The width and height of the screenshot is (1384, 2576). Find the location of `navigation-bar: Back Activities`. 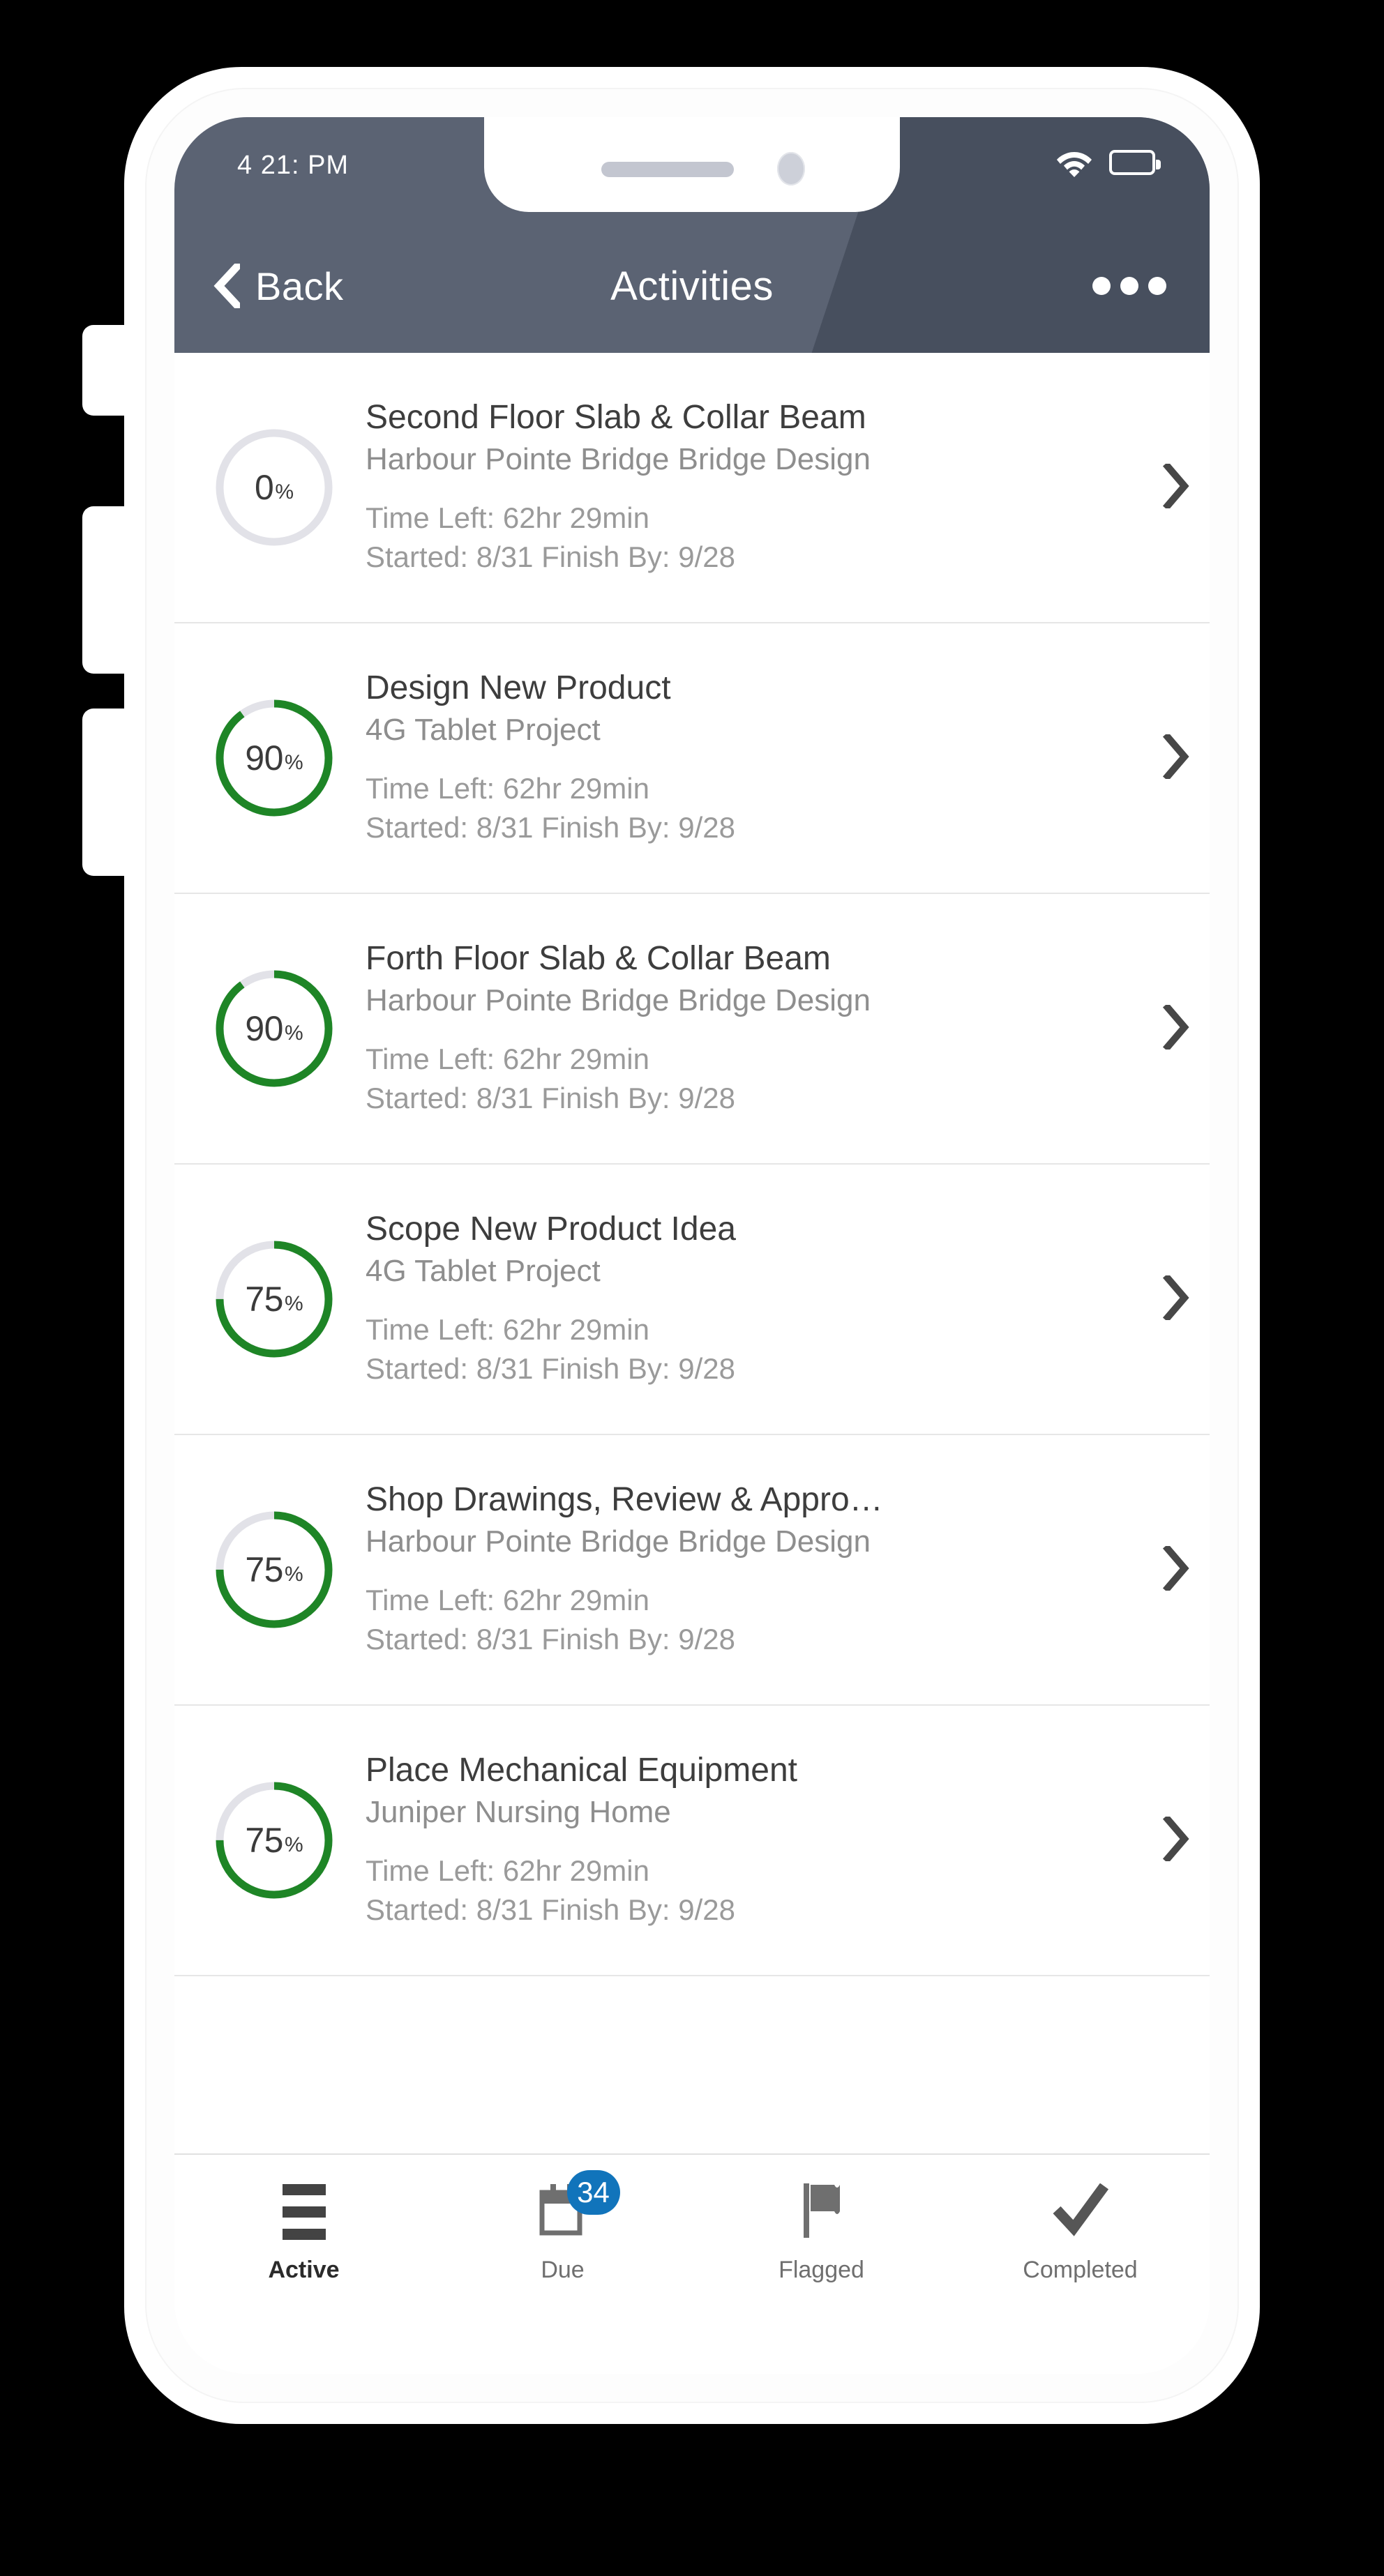

navigation-bar: Back Activities is located at coordinates (692, 286).